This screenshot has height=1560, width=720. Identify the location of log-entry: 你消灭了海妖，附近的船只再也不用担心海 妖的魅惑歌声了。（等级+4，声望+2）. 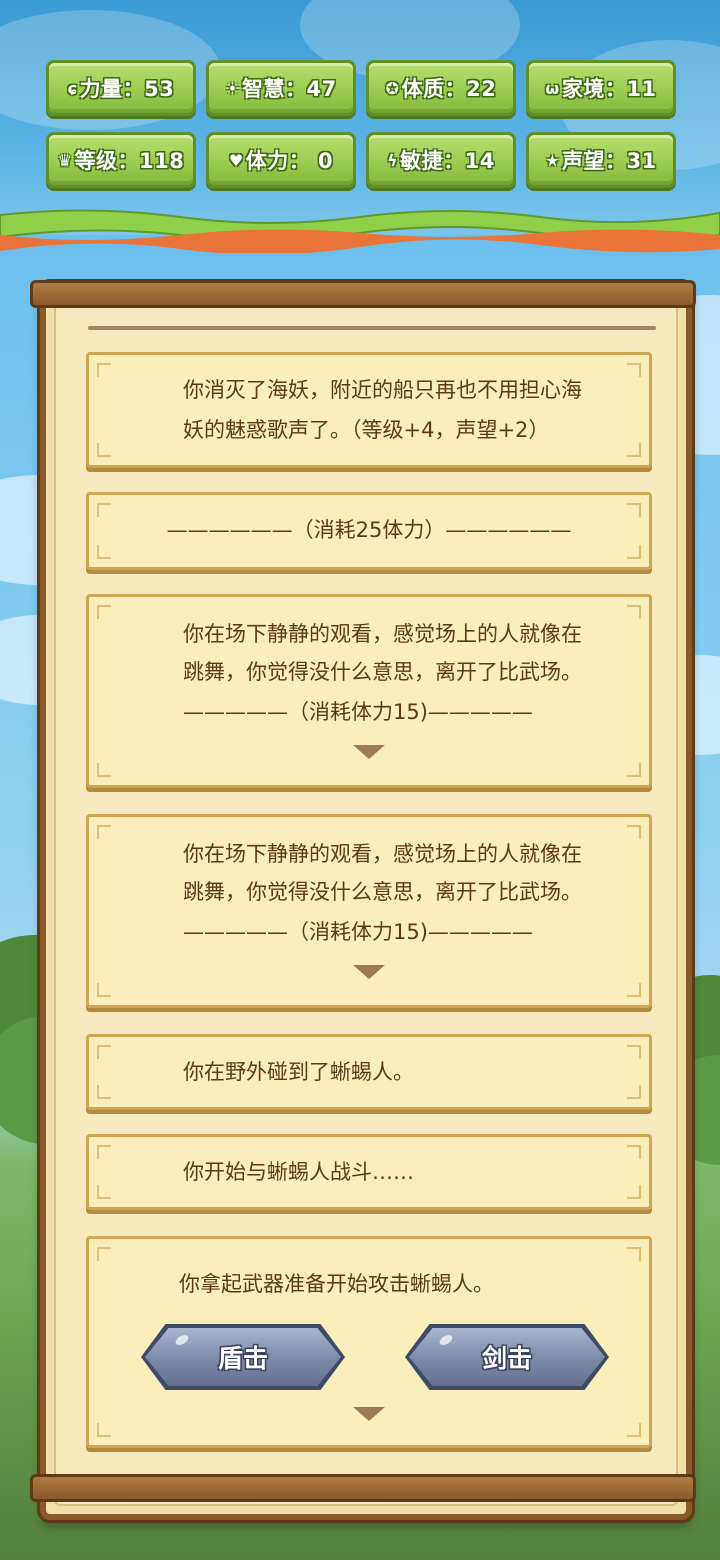
(369, 410).